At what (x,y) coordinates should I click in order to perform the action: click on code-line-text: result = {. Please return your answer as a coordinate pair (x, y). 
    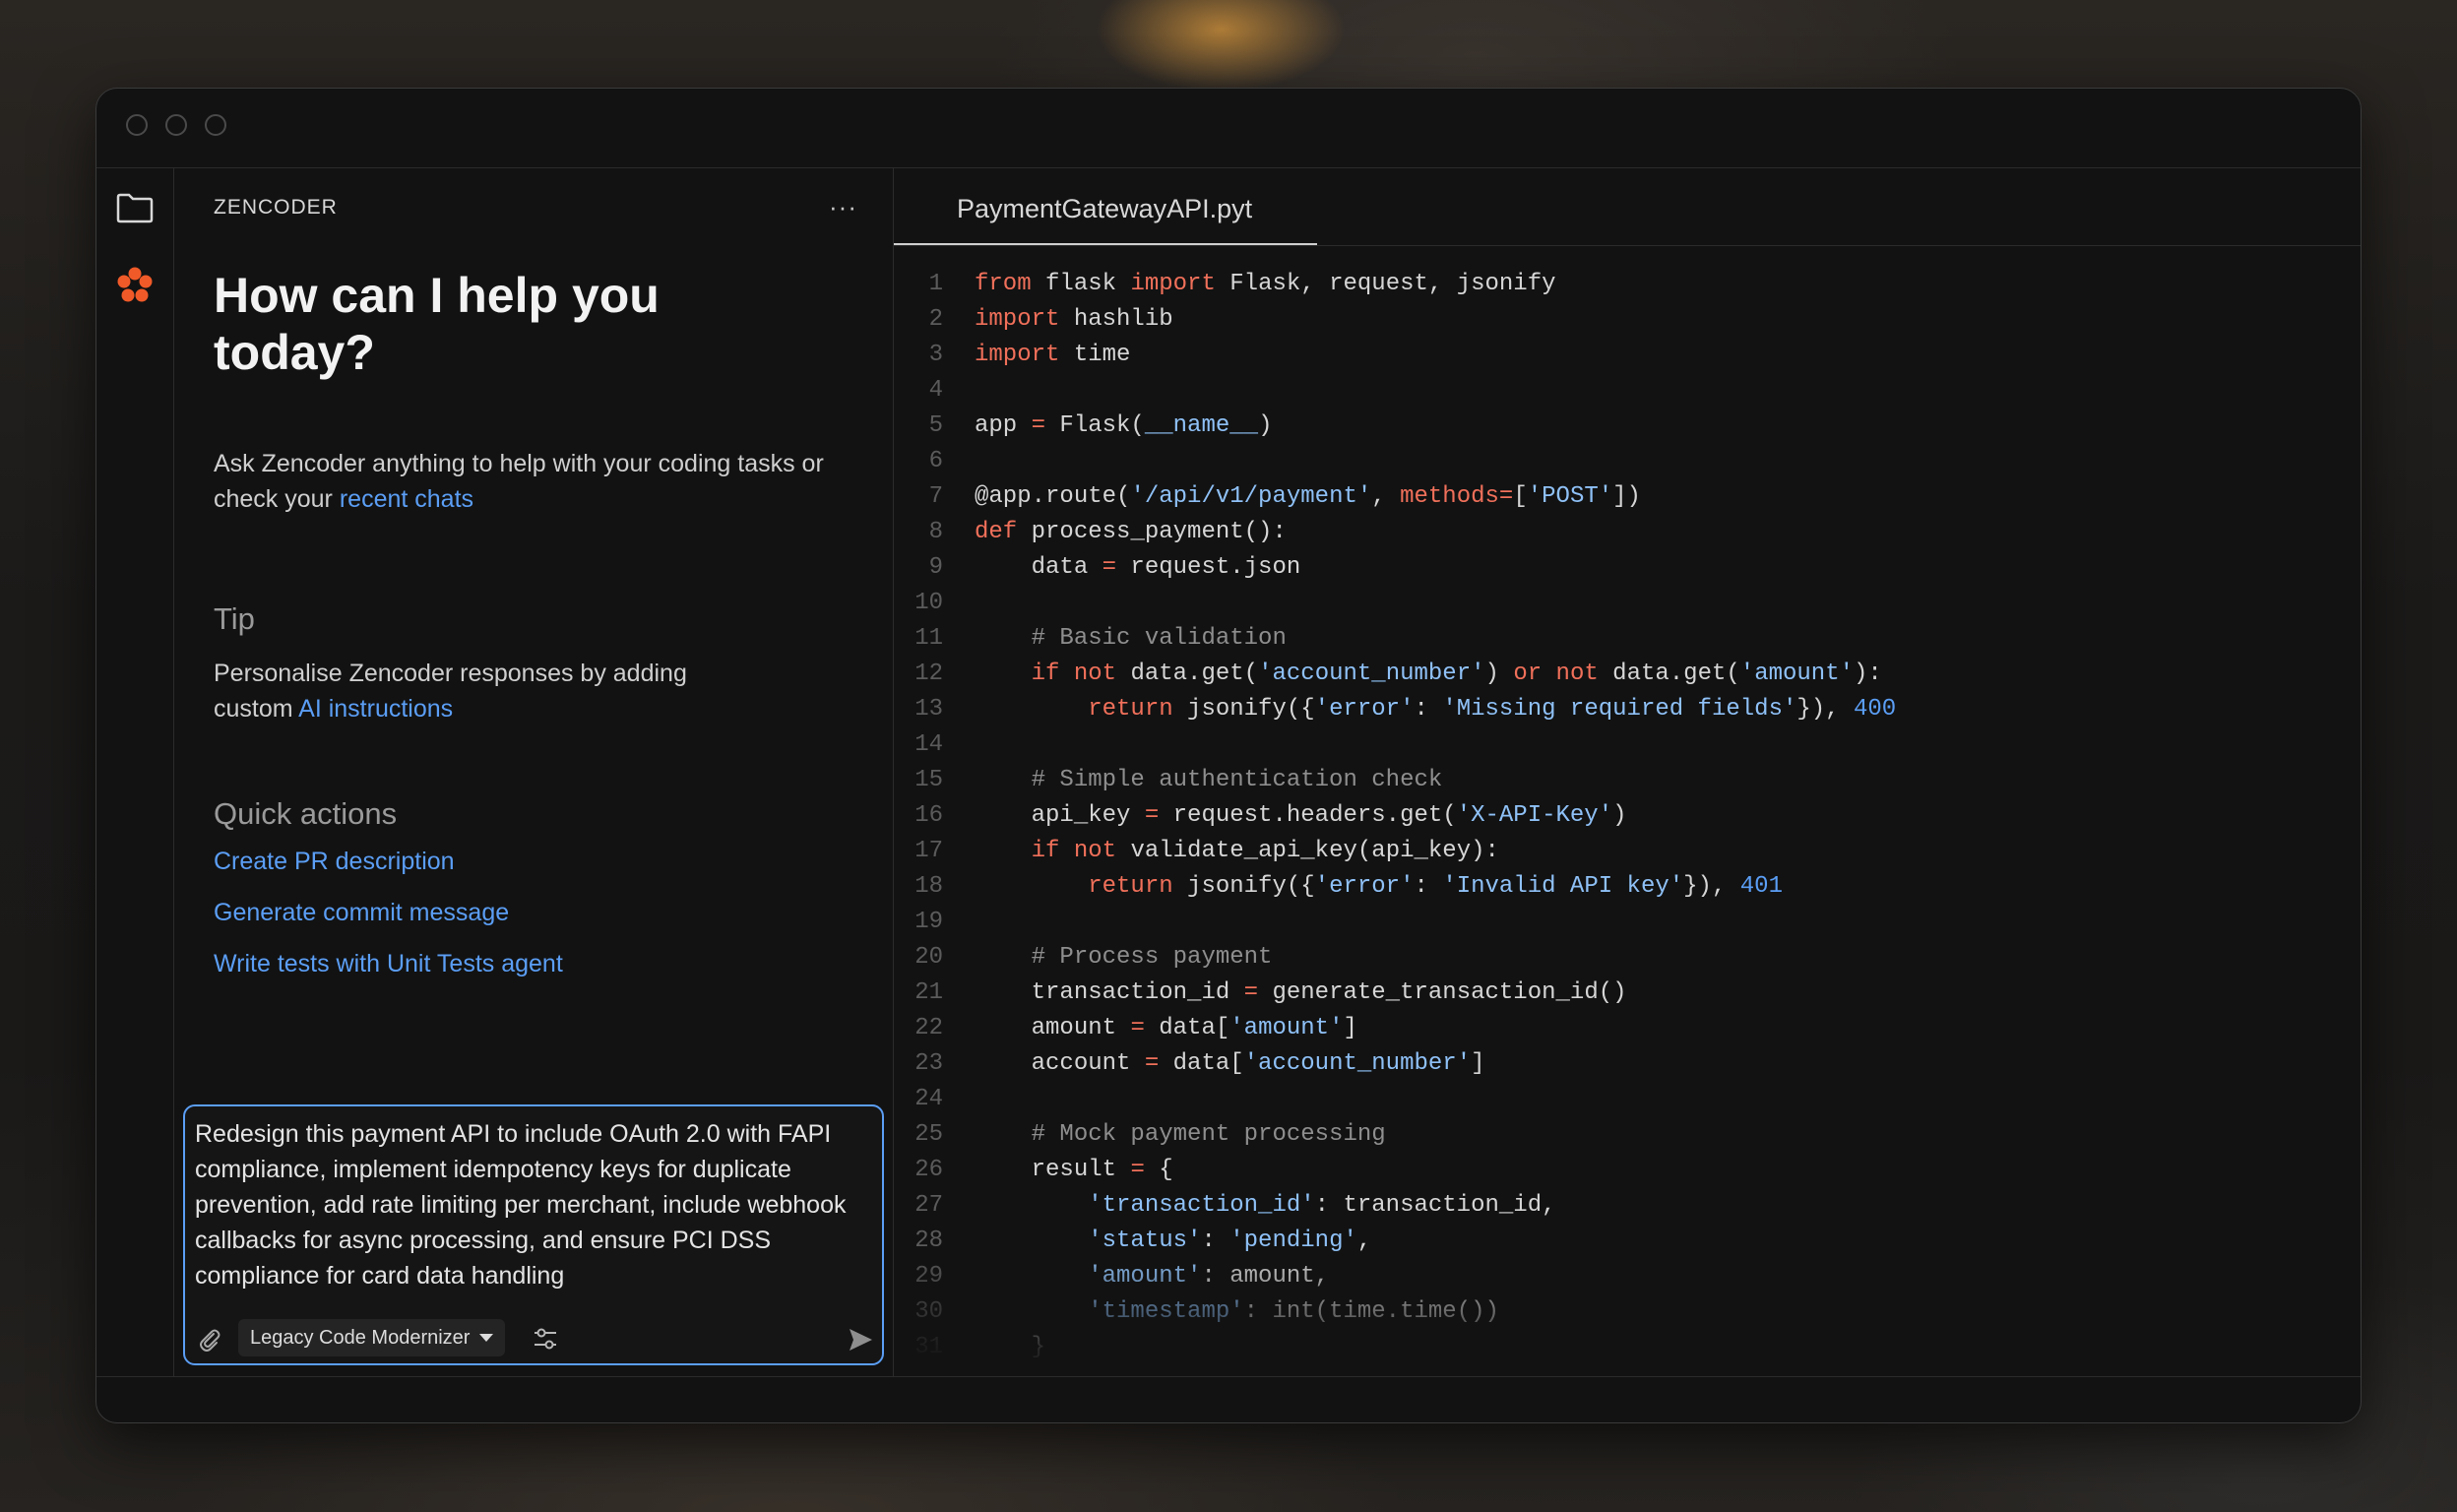
    Looking at the image, I should click on (1074, 1170).